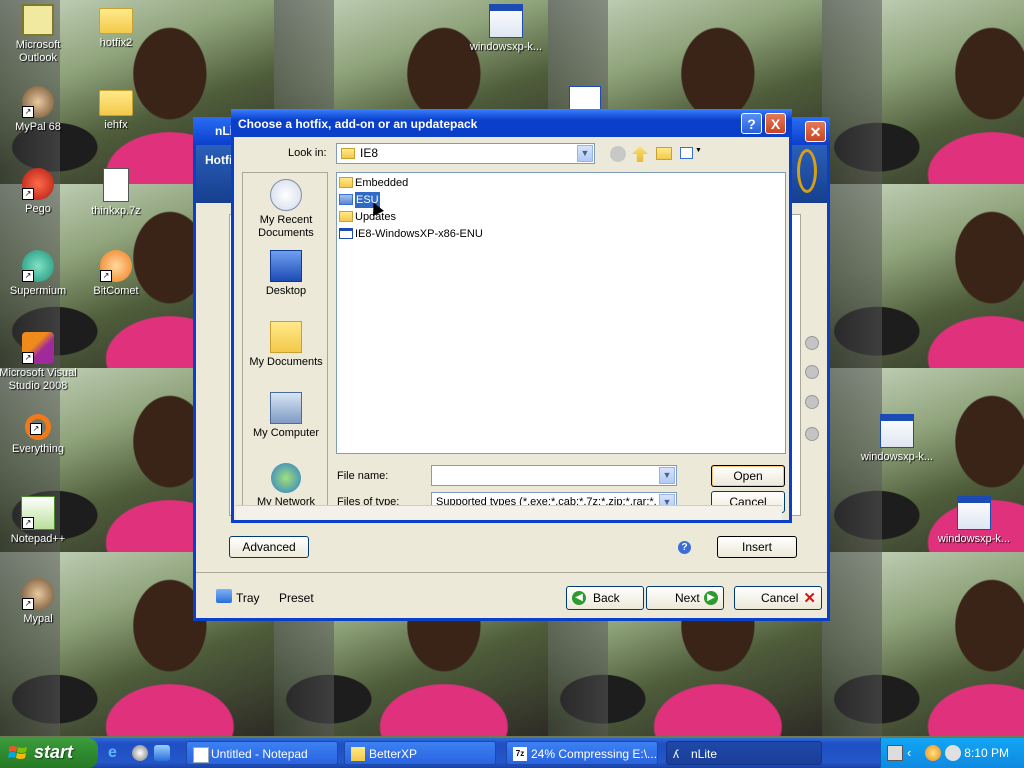 This screenshot has width=1024, height=768. Describe the element at coordinates (748, 476) in the screenshot. I see `open-button: Open` at that location.